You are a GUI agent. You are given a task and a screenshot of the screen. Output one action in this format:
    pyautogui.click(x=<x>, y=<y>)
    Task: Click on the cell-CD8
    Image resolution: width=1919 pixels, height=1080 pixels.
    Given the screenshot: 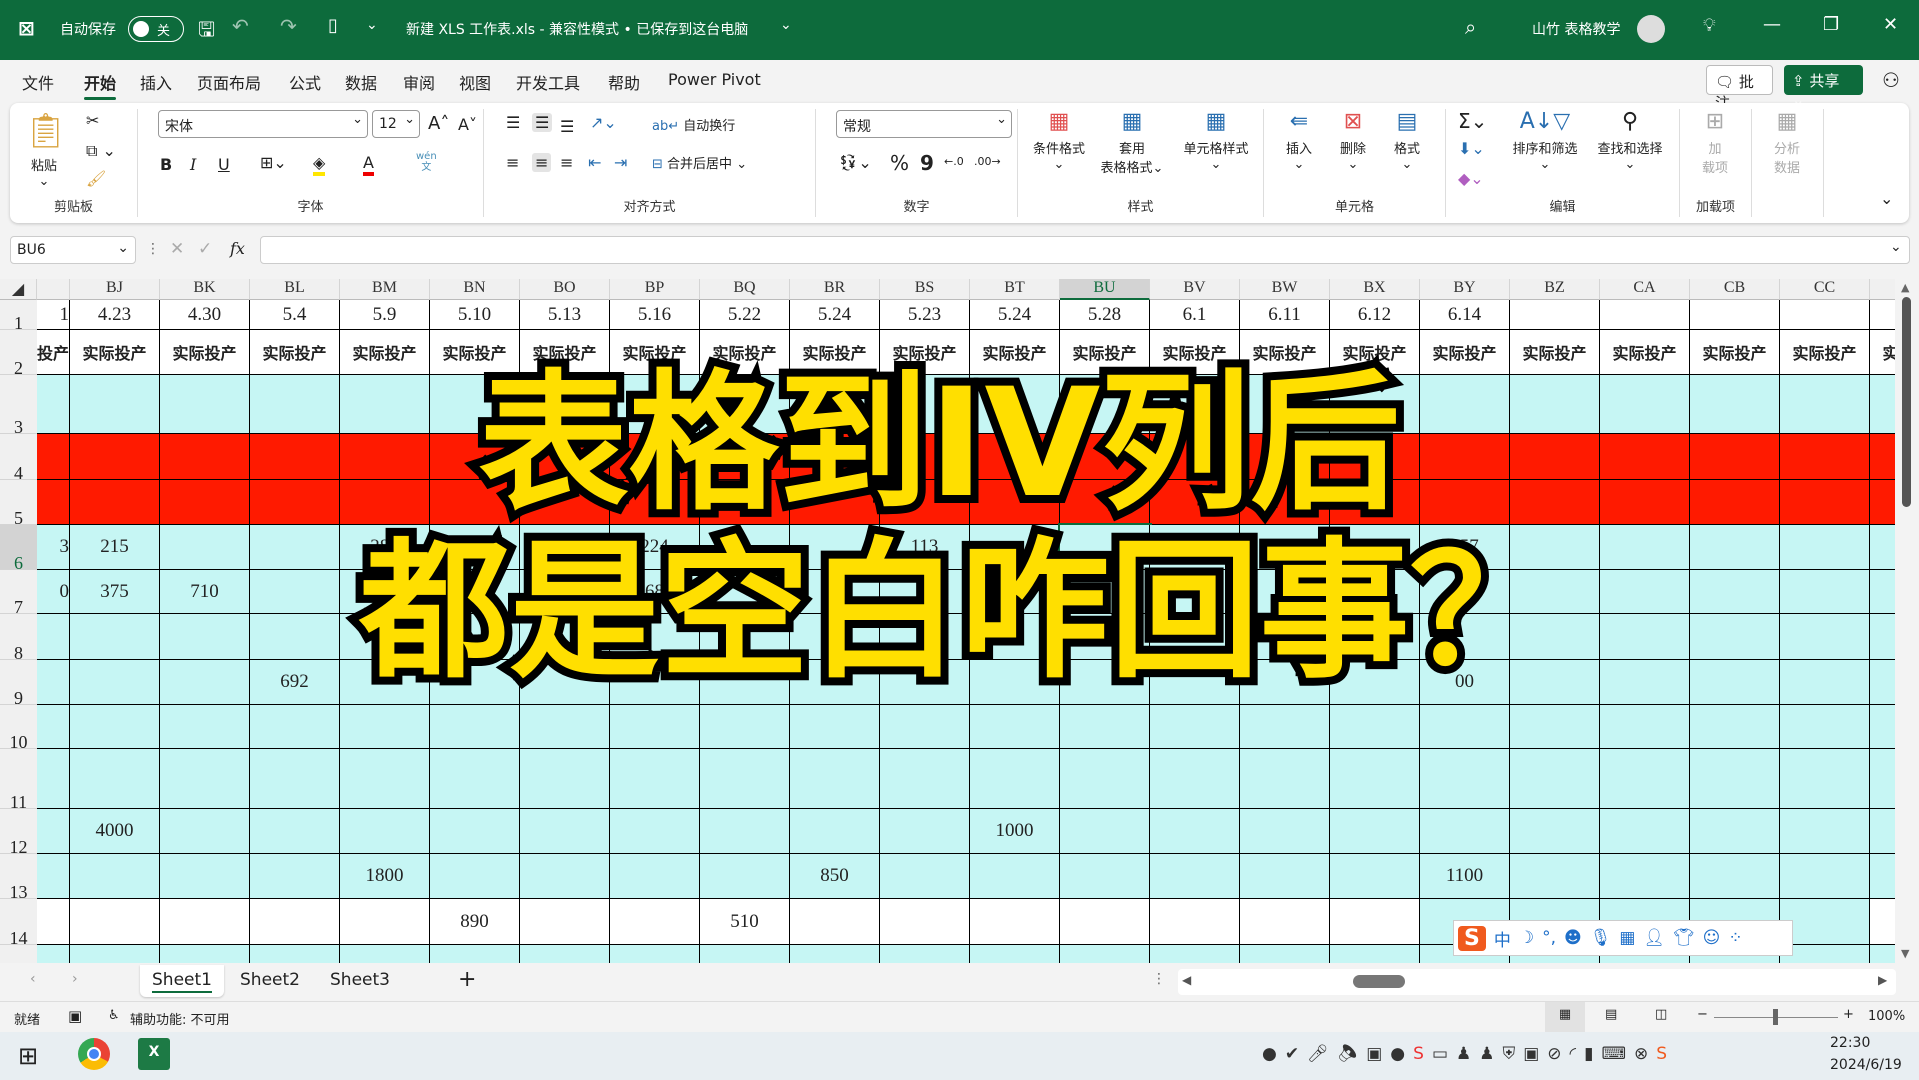 What is the action you would take?
    pyautogui.click(x=1882, y=637)
    